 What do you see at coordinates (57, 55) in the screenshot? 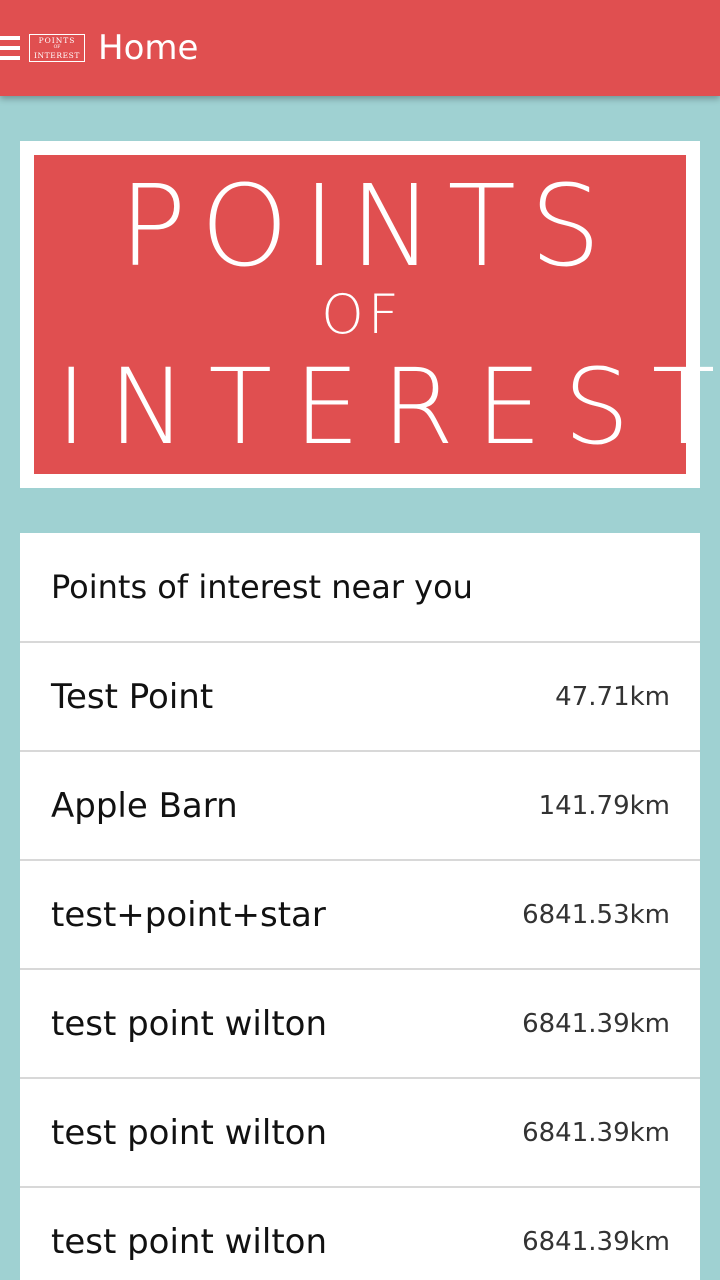
I see `logo-text-interest: INTEREST` at bounding box center [57, 55].